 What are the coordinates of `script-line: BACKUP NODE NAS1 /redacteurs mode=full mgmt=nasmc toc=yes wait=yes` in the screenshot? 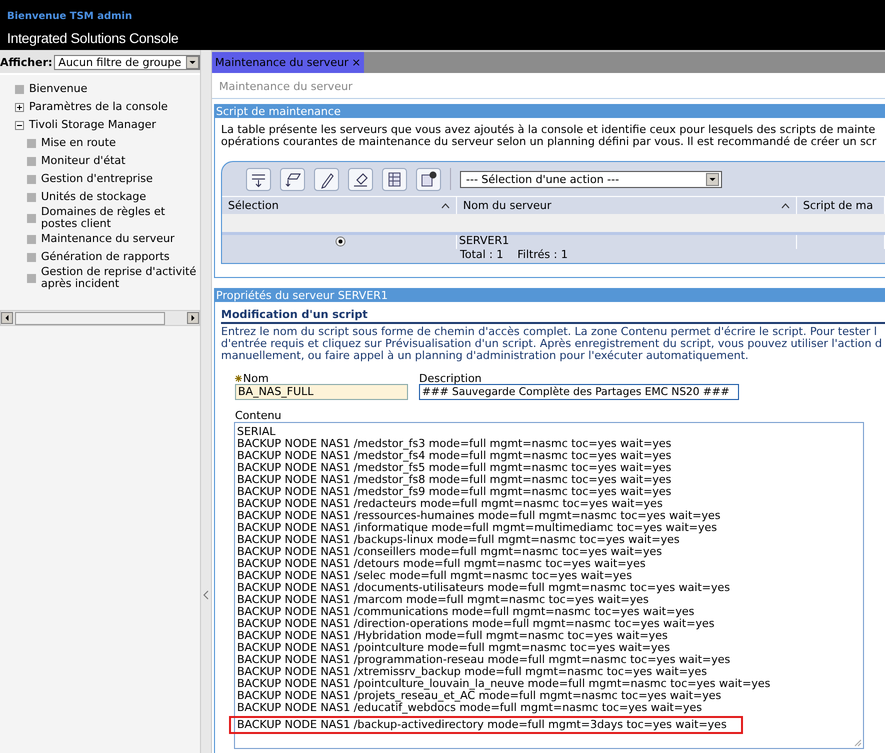 It's located at (449, 504).